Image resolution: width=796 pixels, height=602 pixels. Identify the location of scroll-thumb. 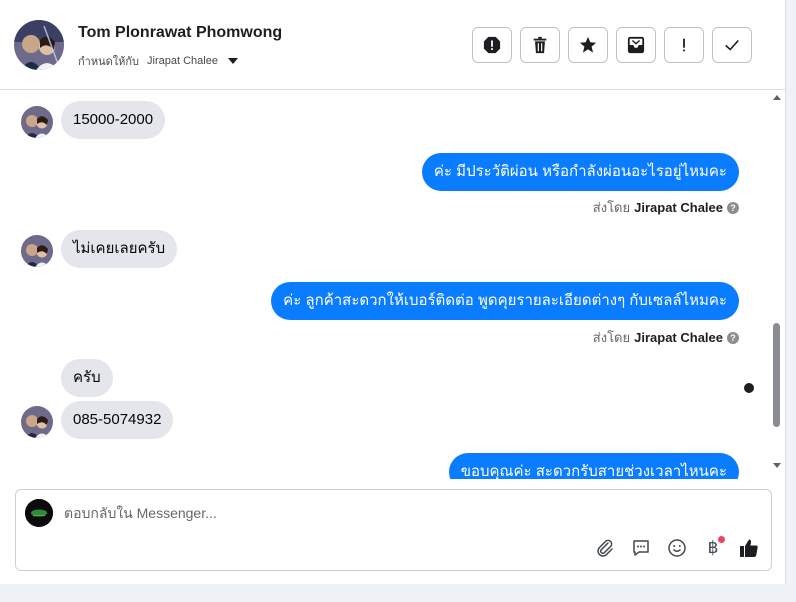
(776, 375).